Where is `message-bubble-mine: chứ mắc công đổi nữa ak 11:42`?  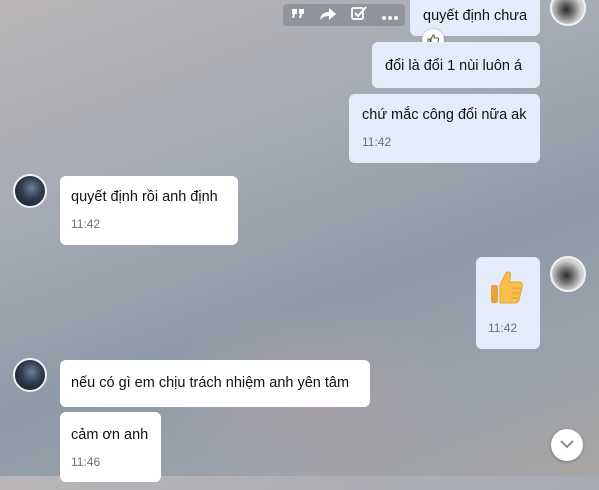
message-bubble-mine: chứ mắc công đổi nữa ak 11:42 is located at coordinates (444, 128).